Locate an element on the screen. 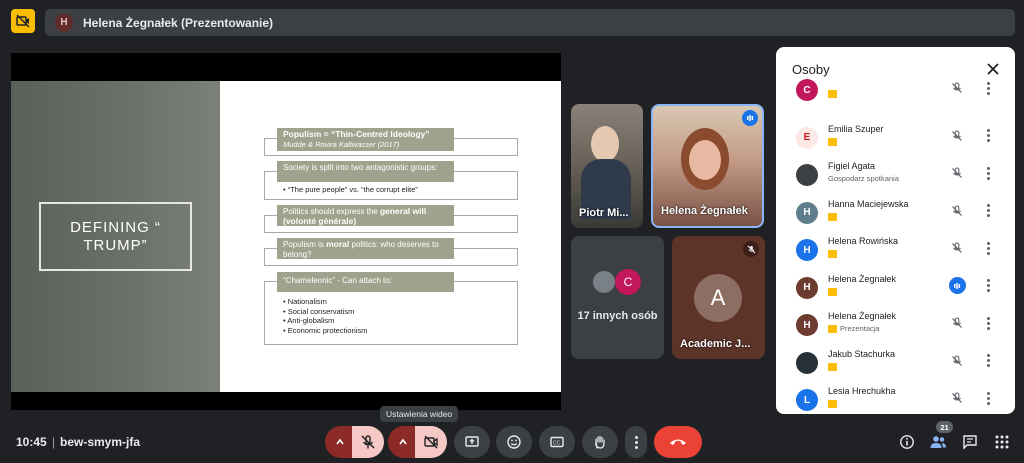 This screenshot has width=1024, height=463. info-icon is located at coordinates (907, 442).